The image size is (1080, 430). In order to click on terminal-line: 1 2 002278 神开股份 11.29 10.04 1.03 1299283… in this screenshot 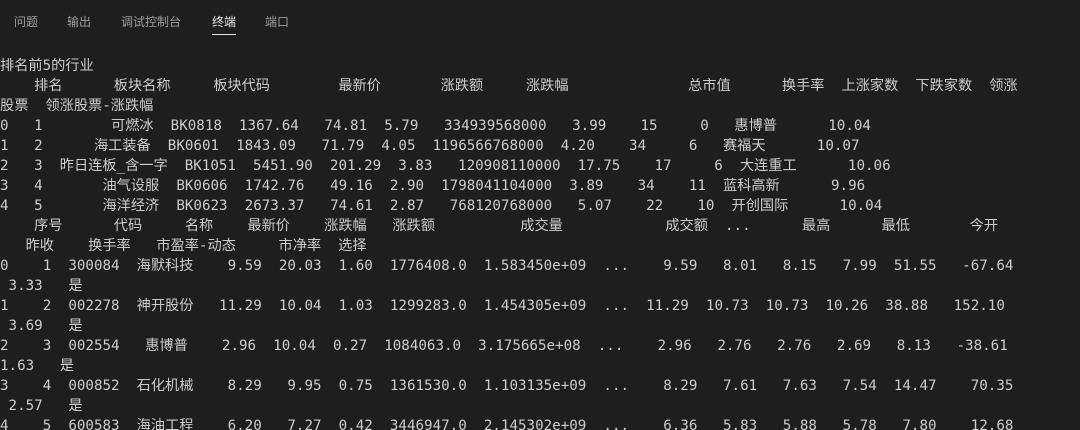, I will do `click(502, 306)`.